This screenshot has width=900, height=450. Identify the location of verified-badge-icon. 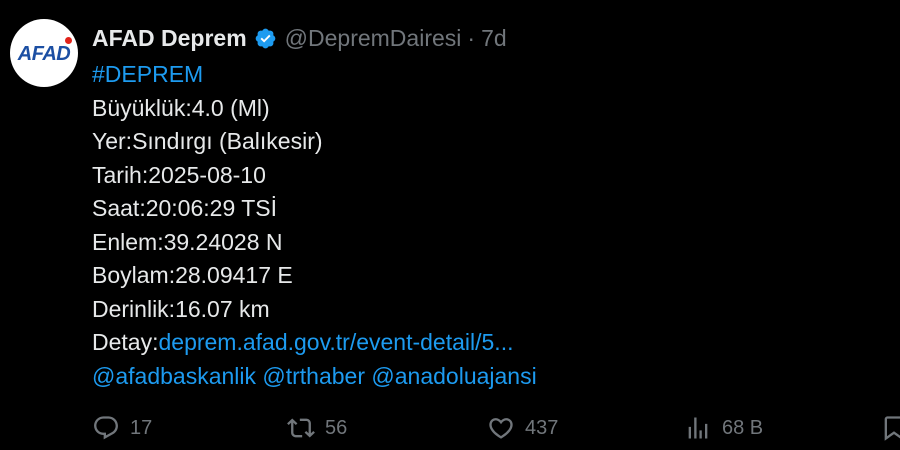
(265, 38).